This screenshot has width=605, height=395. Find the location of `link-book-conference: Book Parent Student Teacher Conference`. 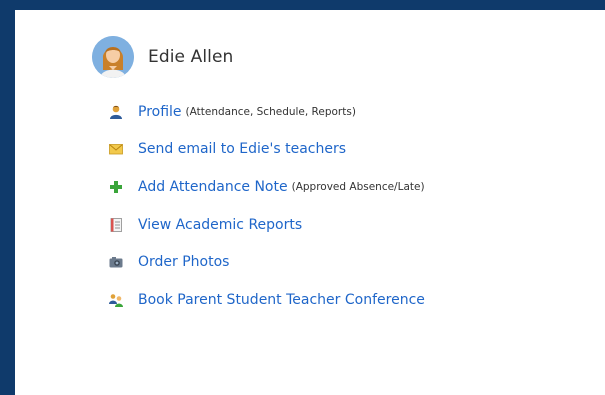

link-book-conference: Book Parent Student Teacher Conference is located at coordinates (266, 300).